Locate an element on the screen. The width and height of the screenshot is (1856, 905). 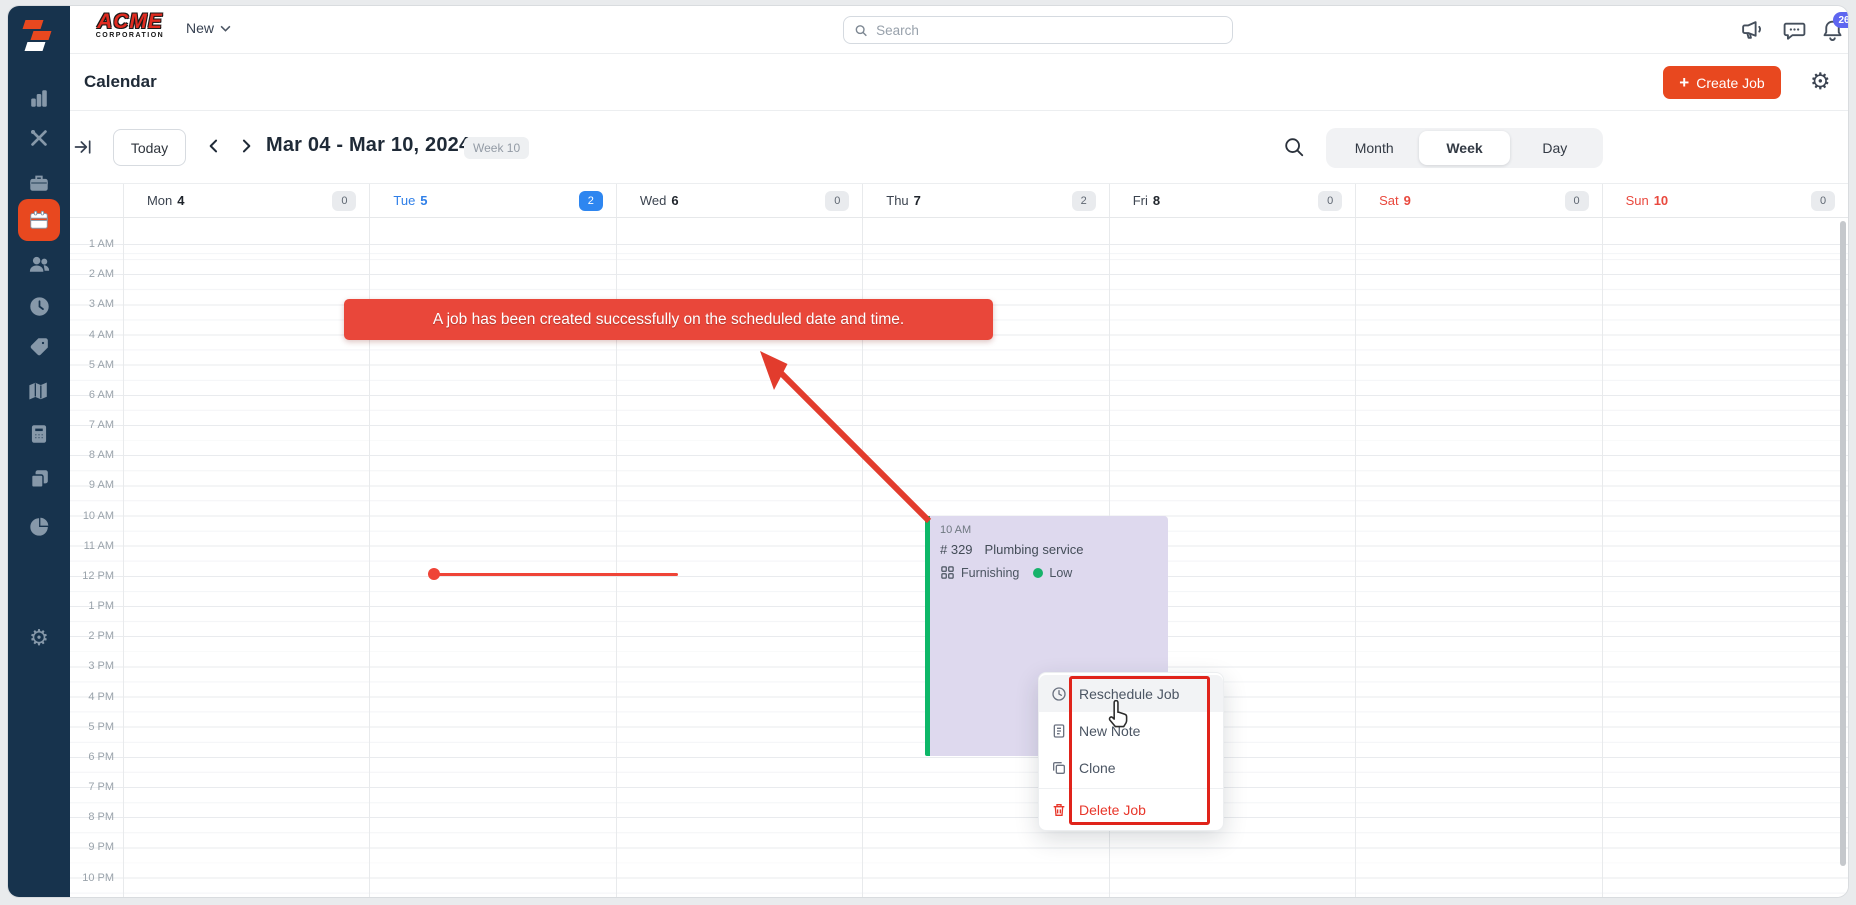
hand-cursor-icon is located at coordinates (1118, 714).